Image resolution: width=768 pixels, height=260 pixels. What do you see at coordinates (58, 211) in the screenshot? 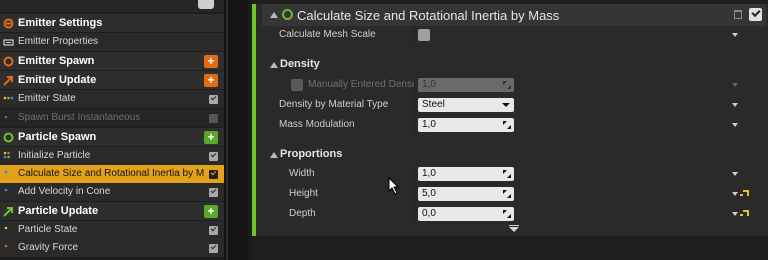
I see `group-label: Particle Update` at bounding box center [58, 211].